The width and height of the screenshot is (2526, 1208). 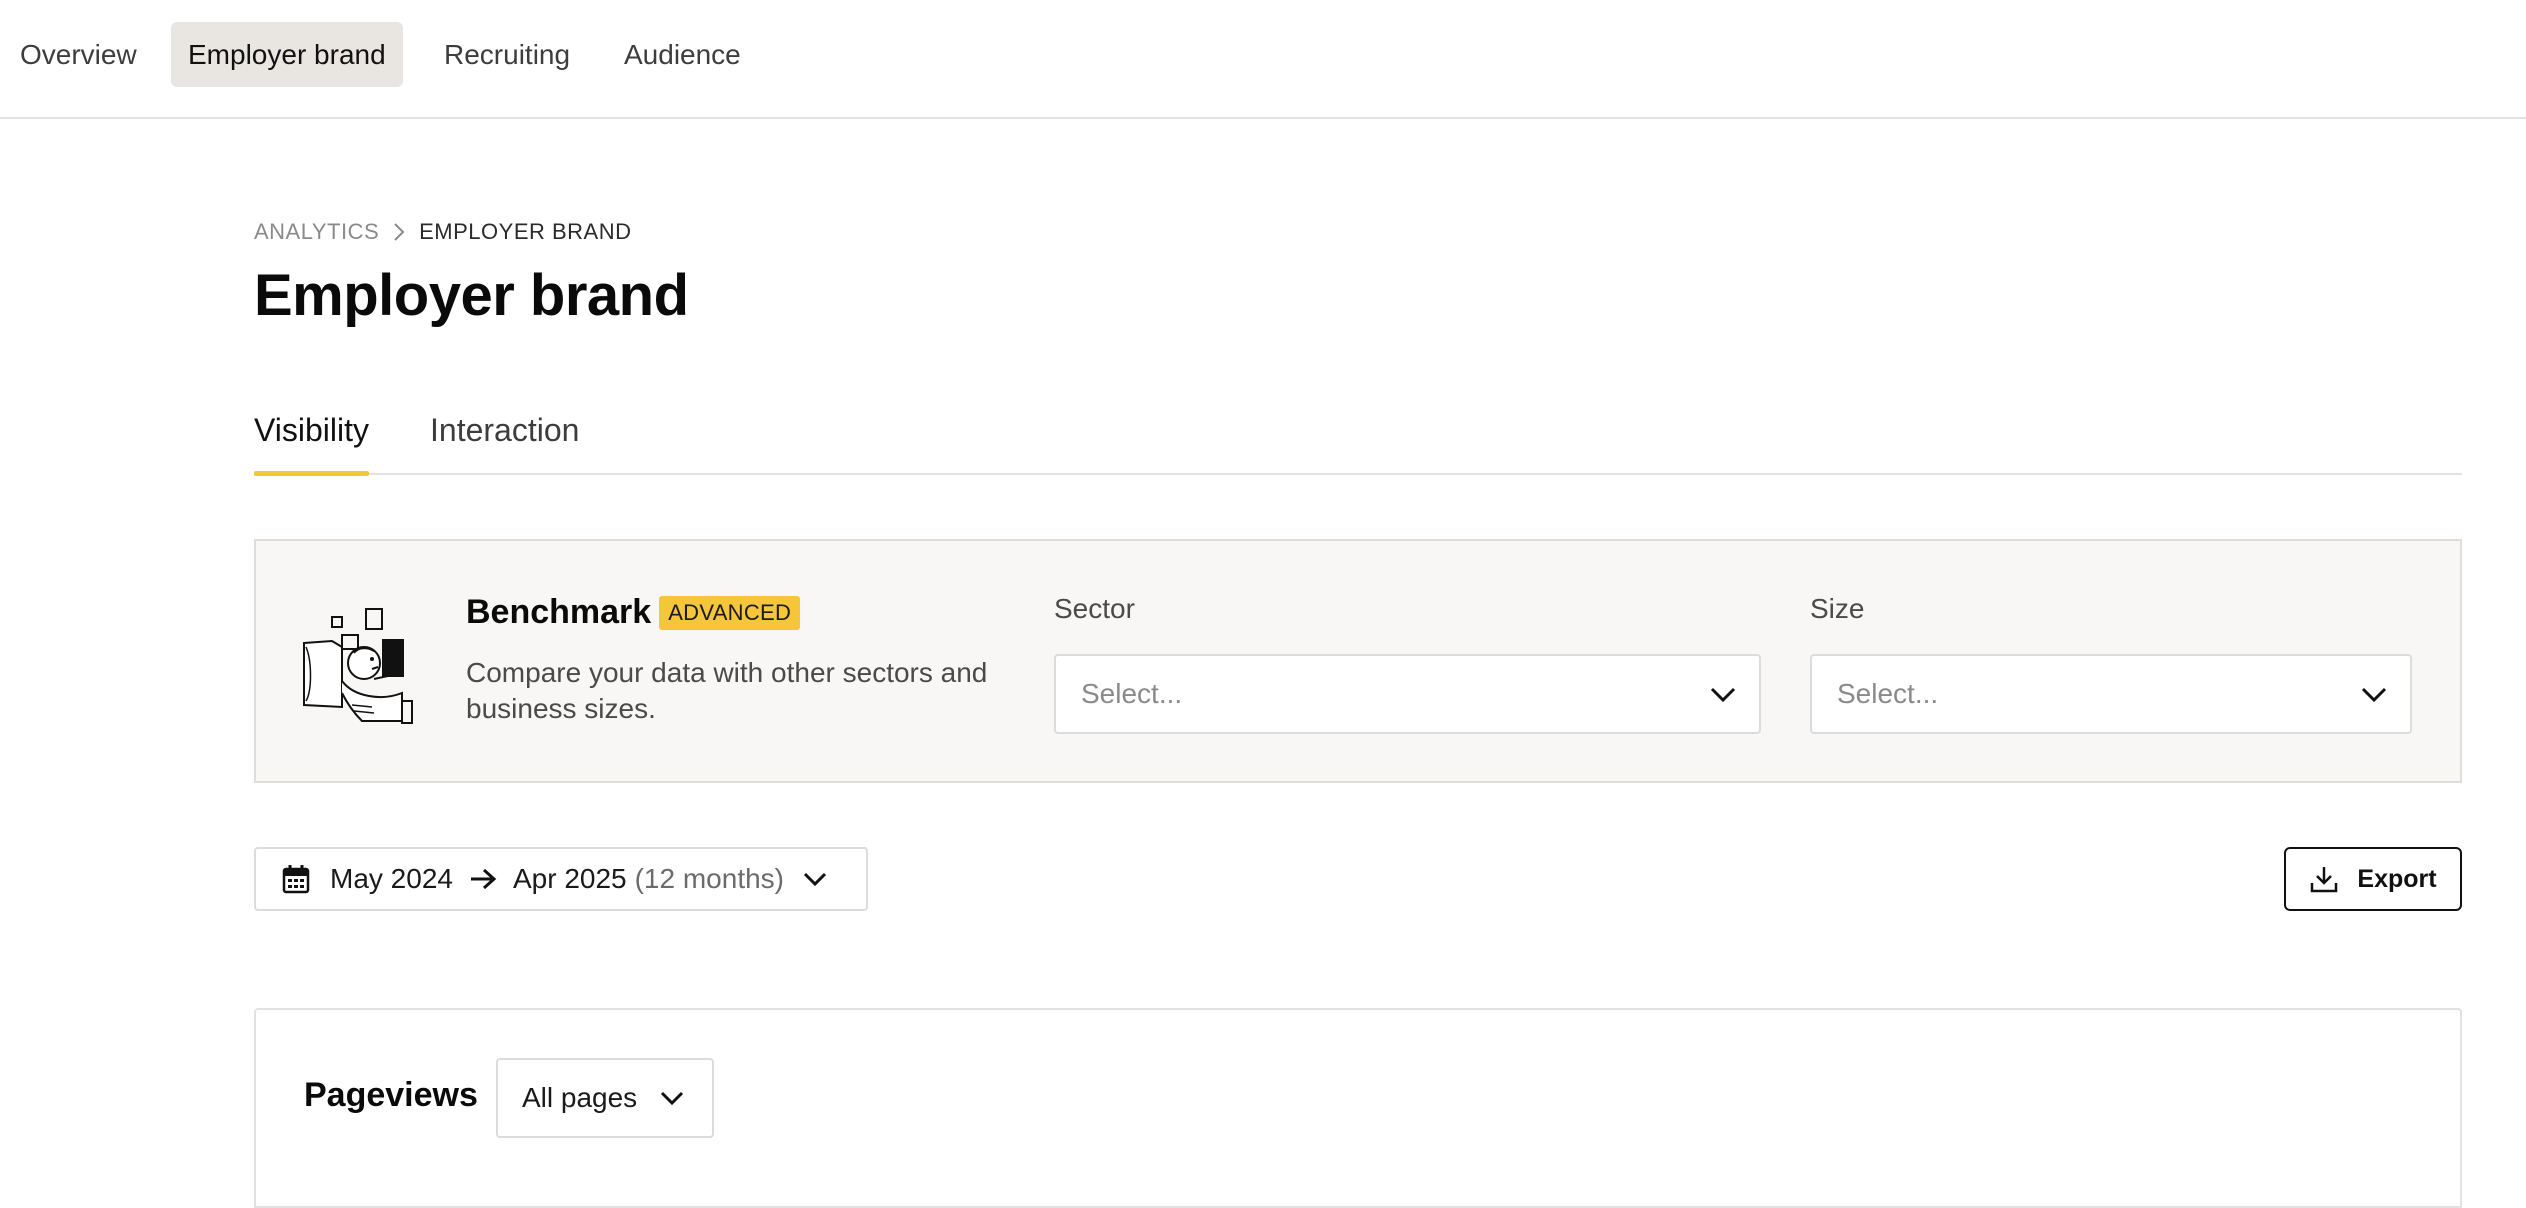 What do you see at coordinates (1837, 608) in the screenshot?
I see `size-label: Size` at bounding box center [1837, 608].